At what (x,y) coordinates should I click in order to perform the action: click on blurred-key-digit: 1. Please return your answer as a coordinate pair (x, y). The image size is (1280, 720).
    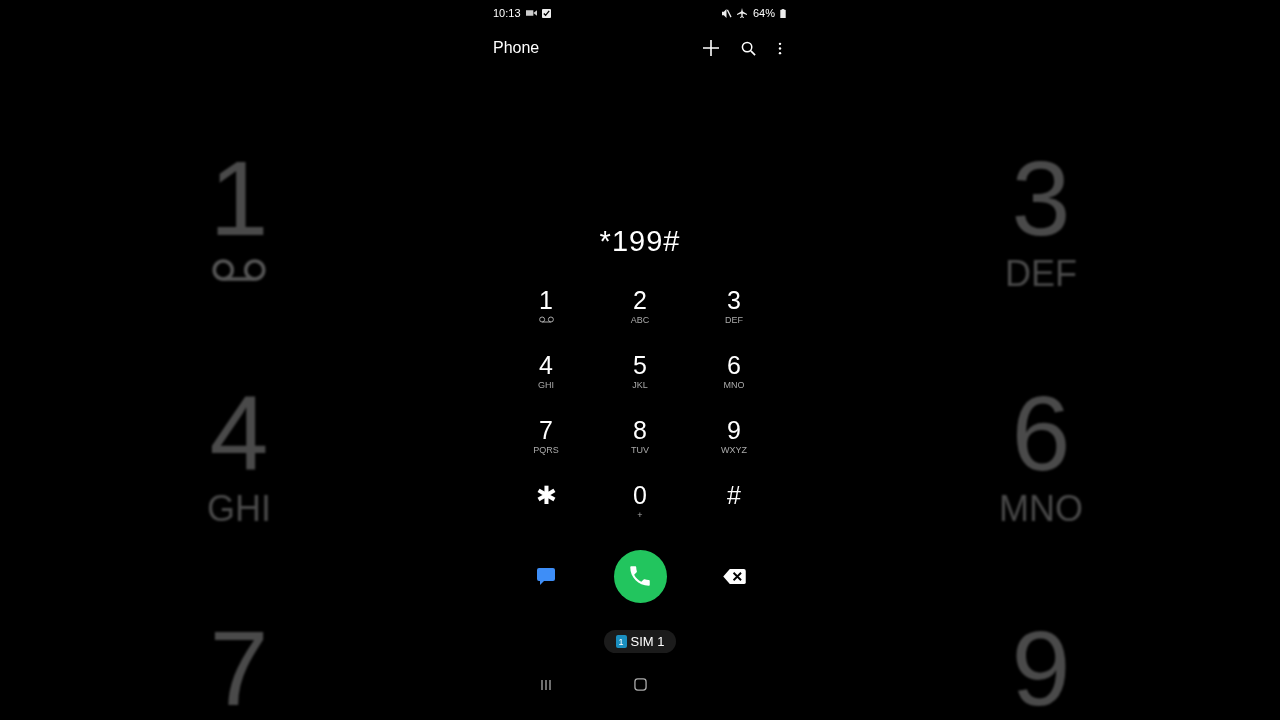
    Looking at the image, I should click on (239, 198).